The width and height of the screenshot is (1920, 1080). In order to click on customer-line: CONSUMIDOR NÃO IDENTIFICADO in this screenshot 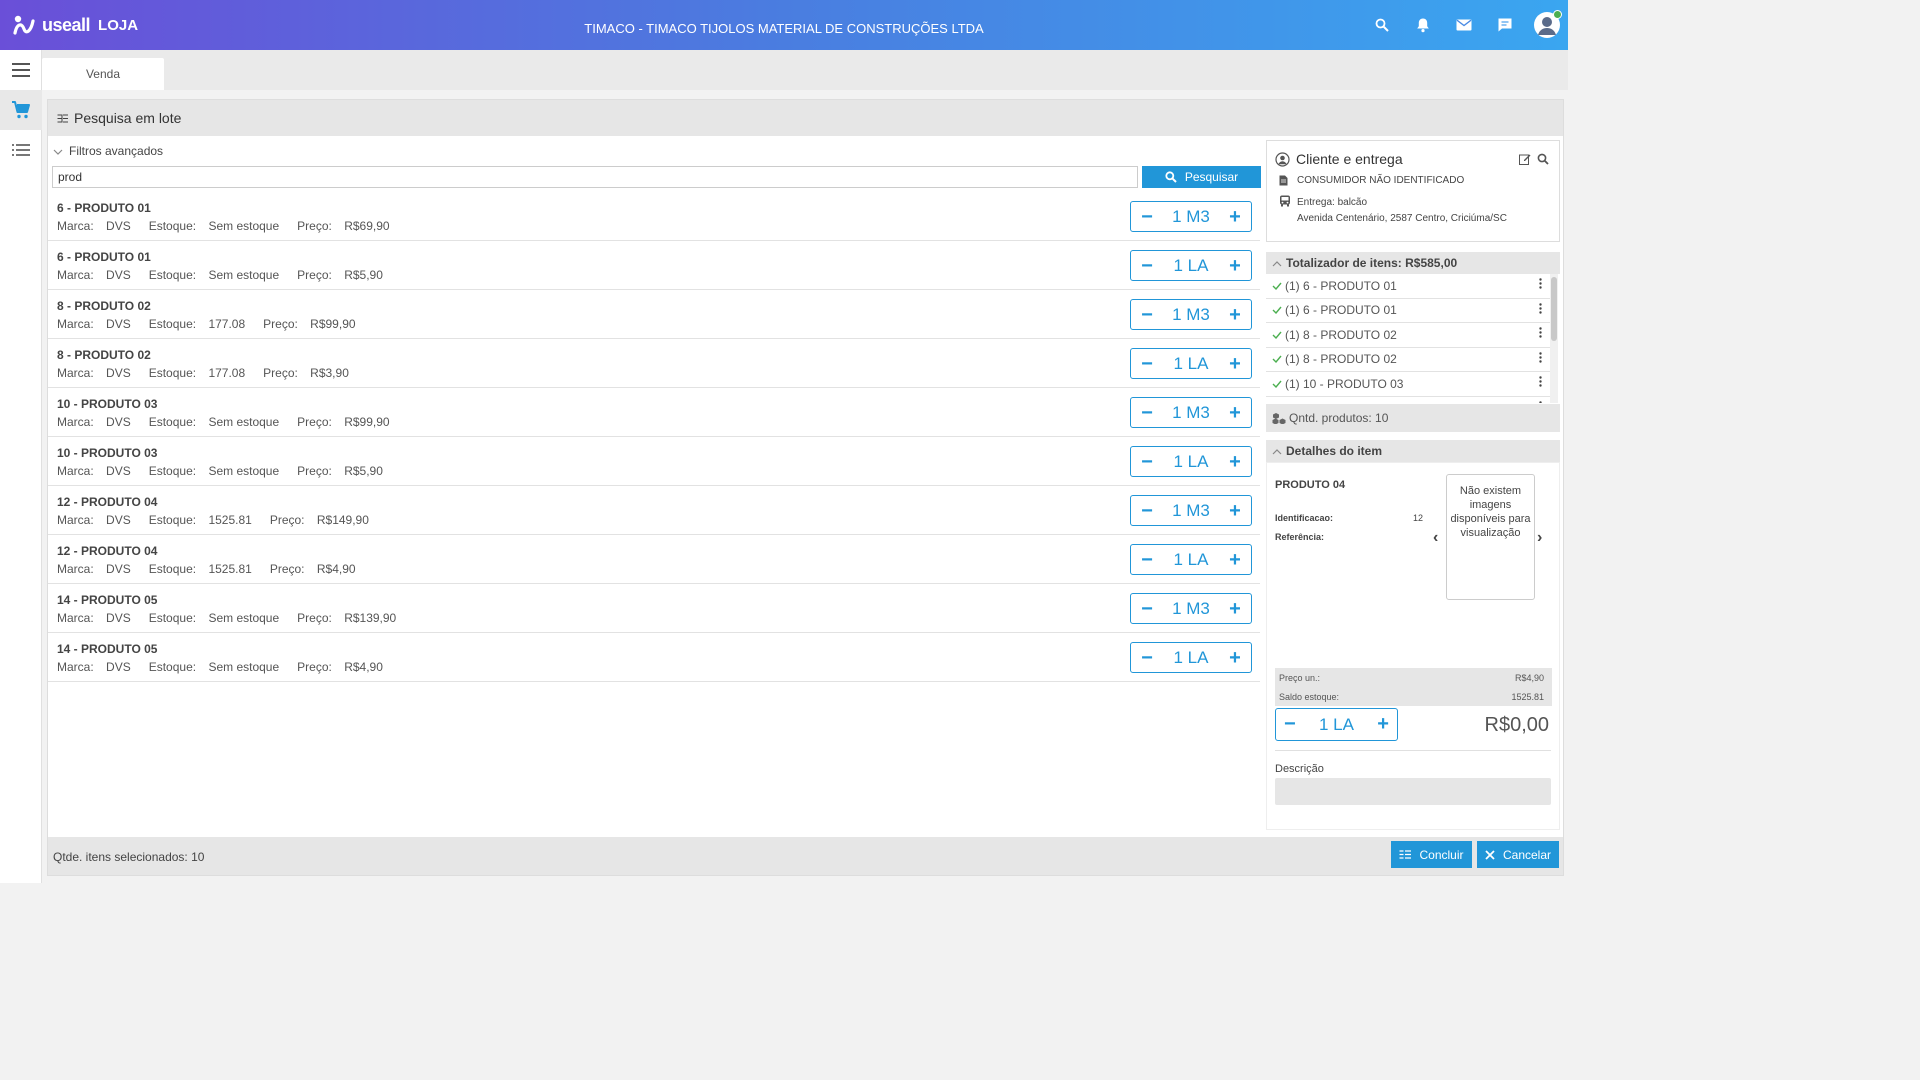, I will do `click(1371, 182)`.